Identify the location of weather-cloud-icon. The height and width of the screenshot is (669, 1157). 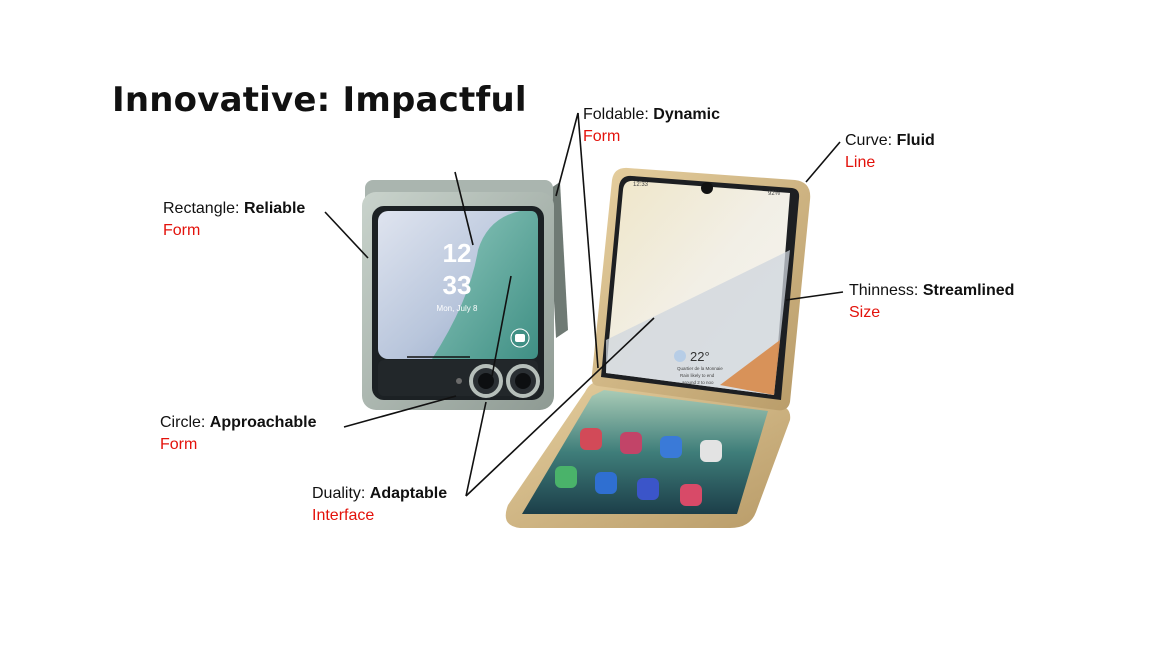
(680, 356).